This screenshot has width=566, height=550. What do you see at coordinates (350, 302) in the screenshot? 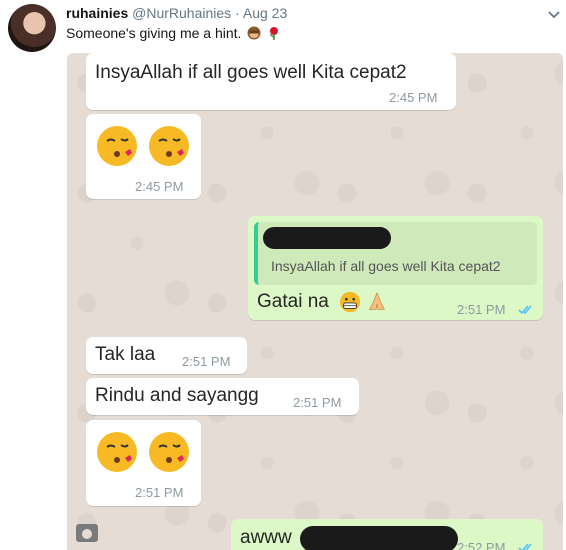
I see `grimacing-face-icon` at bounding box center [350, 302].